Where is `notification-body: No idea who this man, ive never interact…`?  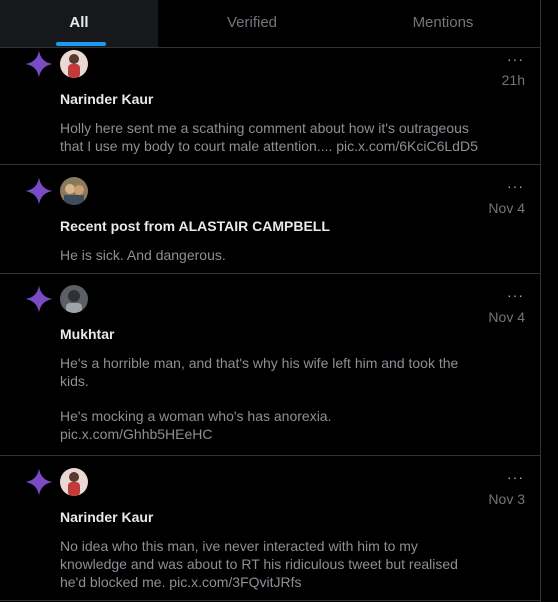
notification-body: No idea who this man, ive never interact… is located at coordinates (270, 564).